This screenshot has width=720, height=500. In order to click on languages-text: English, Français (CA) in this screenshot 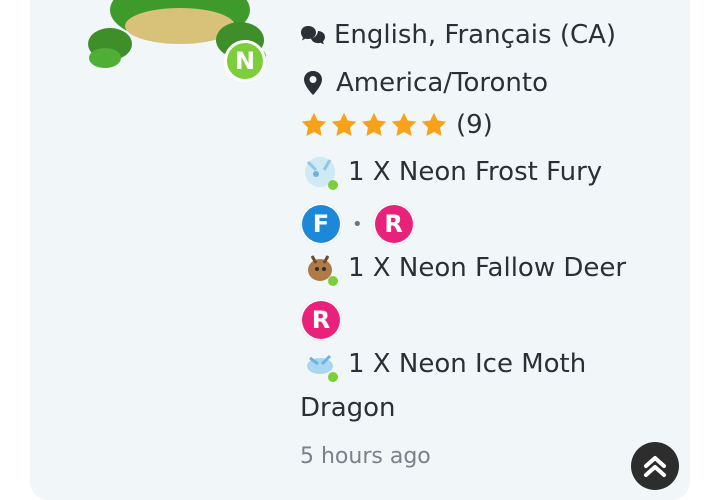, I will do `click(475, 35)`.